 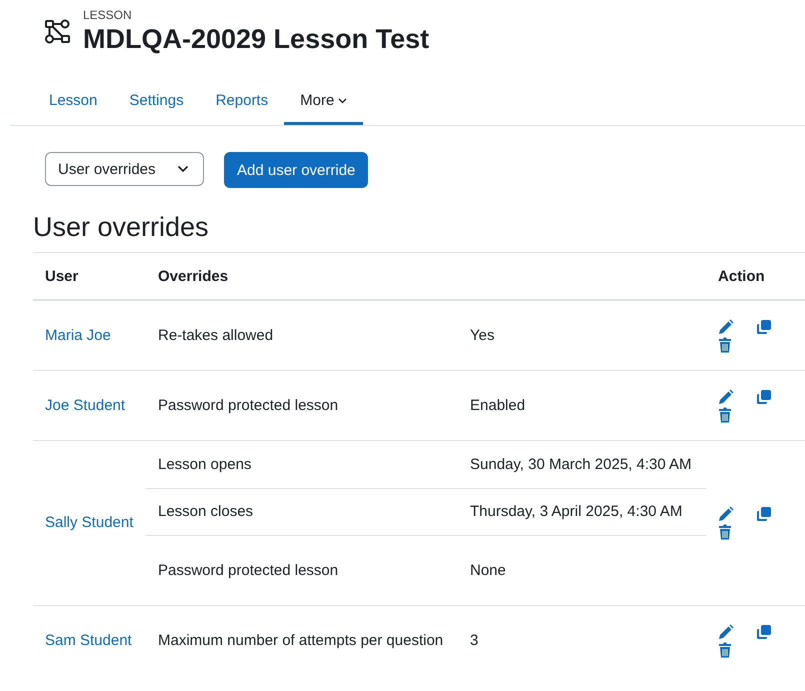 I want to click on caret-icon, so click(x=183, y=169).